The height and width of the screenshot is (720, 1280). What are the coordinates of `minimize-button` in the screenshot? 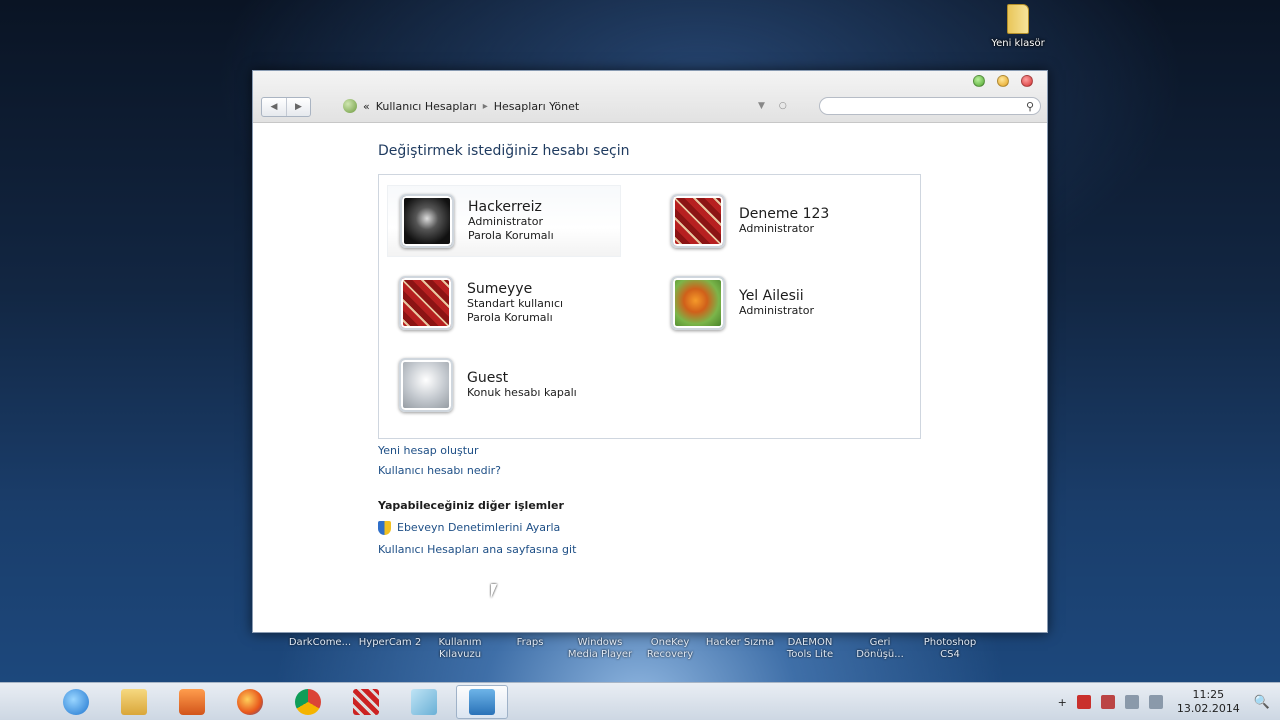 It's located at (1003, 81).